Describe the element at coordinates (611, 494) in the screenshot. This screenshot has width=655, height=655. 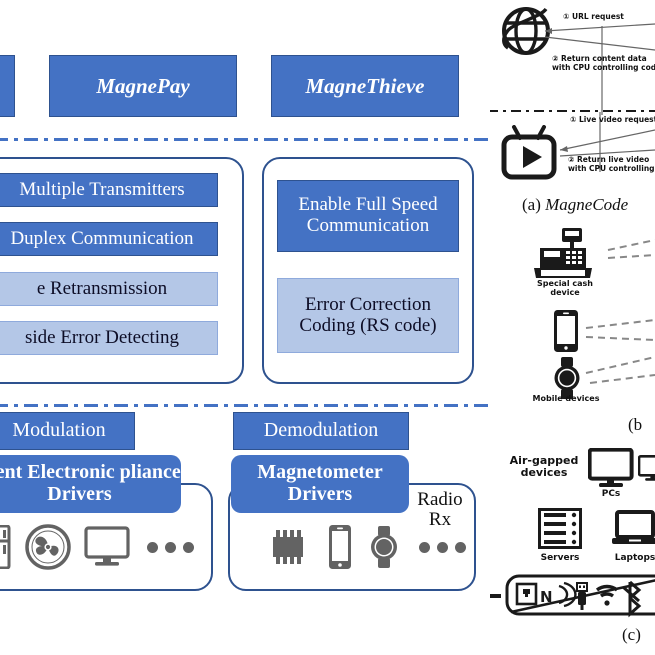
I see `label-pcs: PCs` at that location.